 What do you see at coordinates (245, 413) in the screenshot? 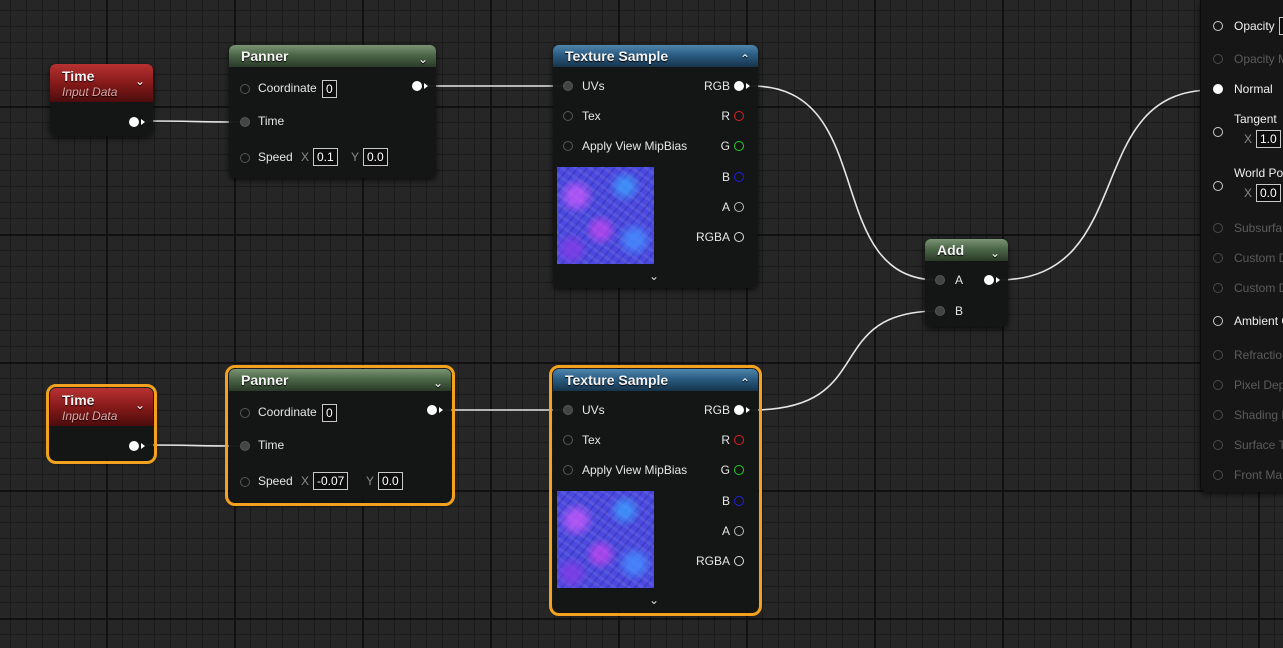
I see `panner-2-coordinate-pin` at bounding box center [245, 413].